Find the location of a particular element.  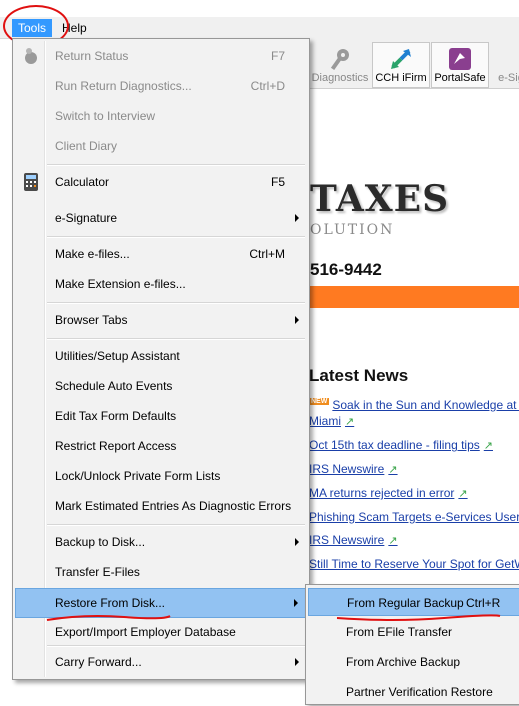

esig-label: e-Sig is located at coordinates (508, 78).